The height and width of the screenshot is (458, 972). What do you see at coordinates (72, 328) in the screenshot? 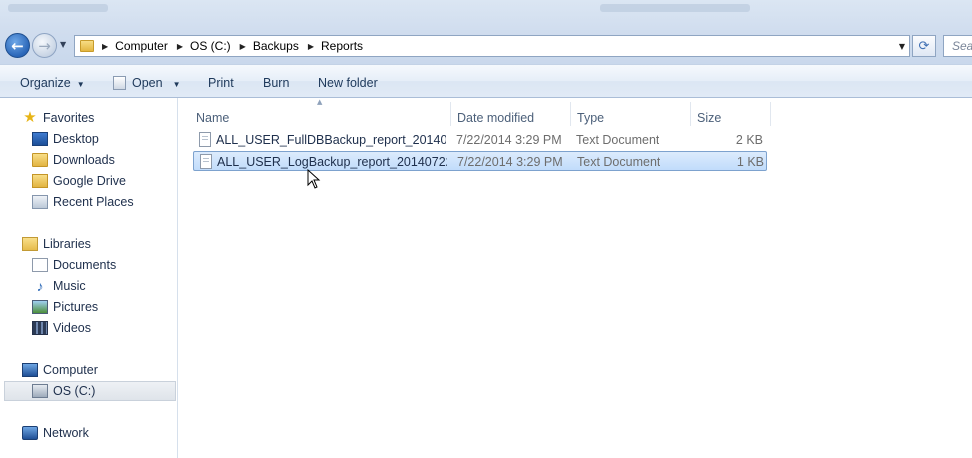
I see `sidebar-item-label: Videos` at bounding box center [72, 328].